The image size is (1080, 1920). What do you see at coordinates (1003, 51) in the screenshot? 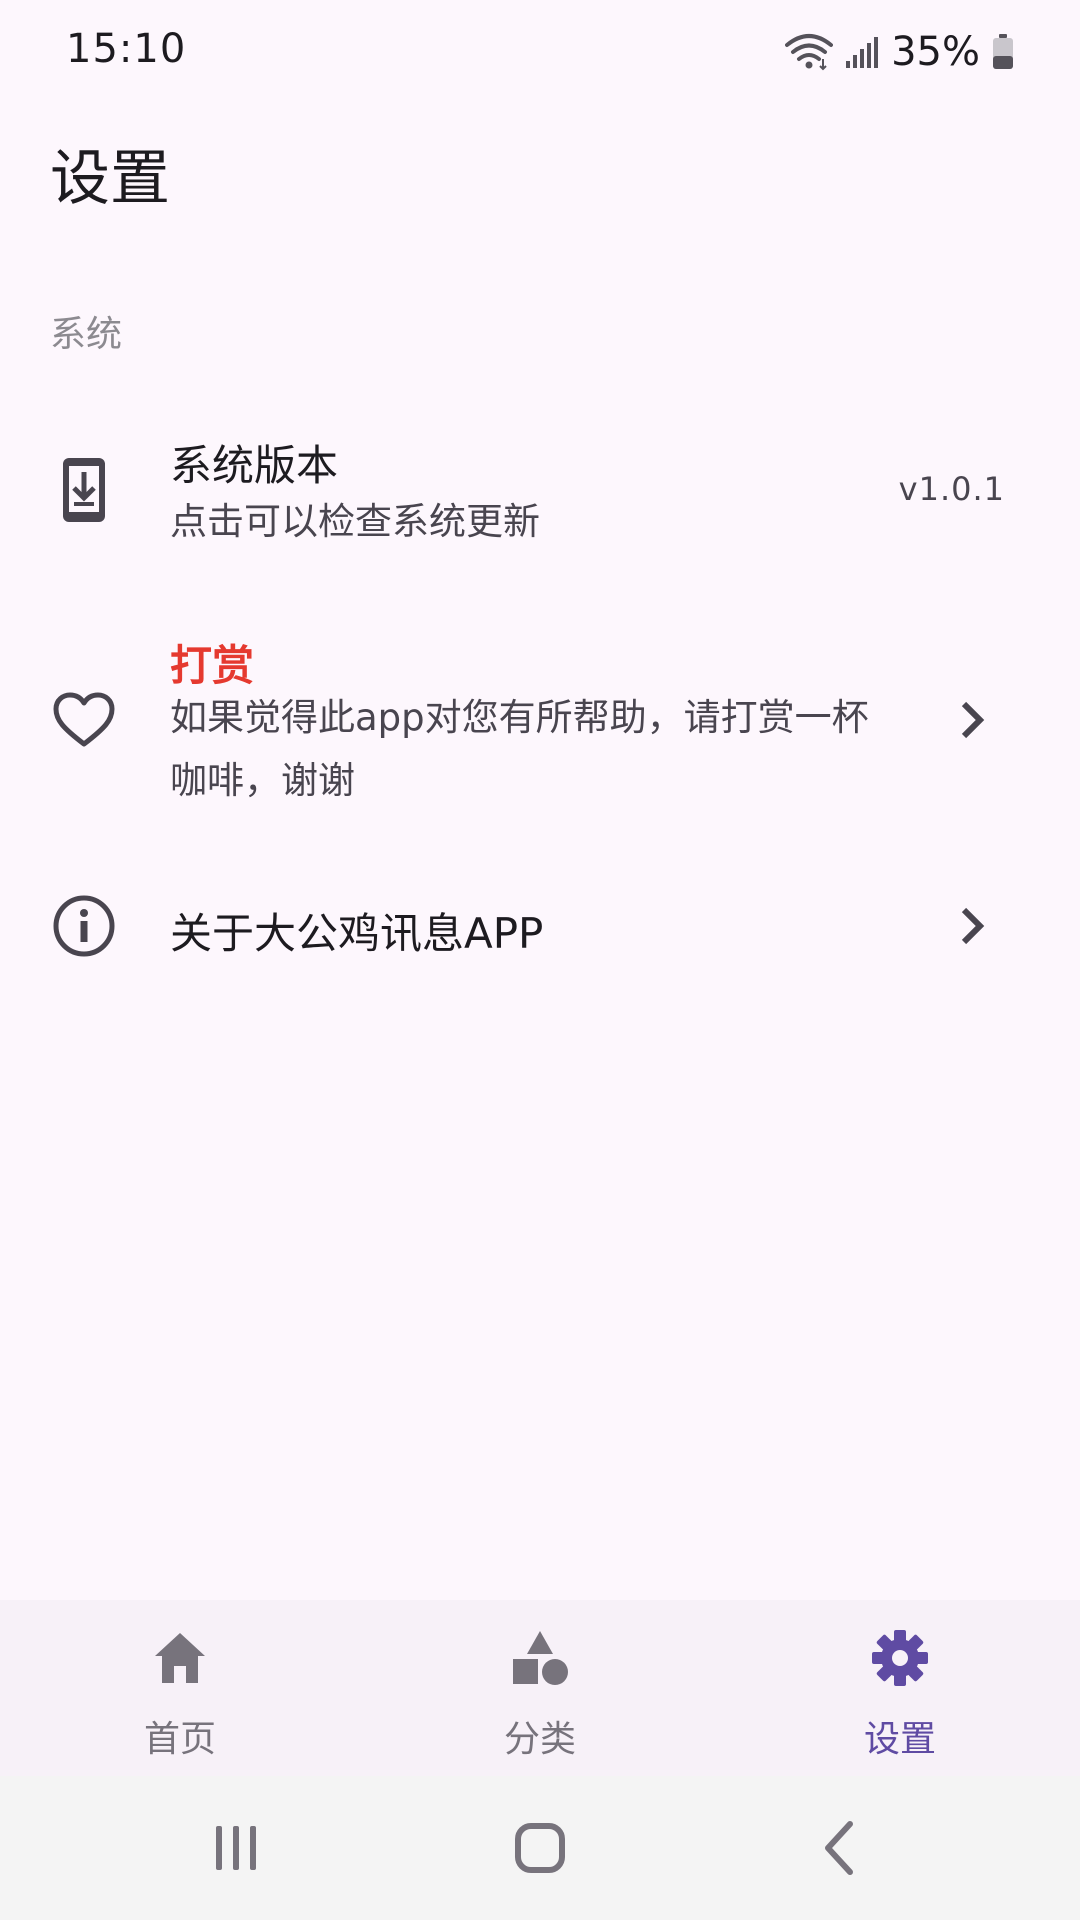
I see `battery-icon` at bounding box center [1003, 51].